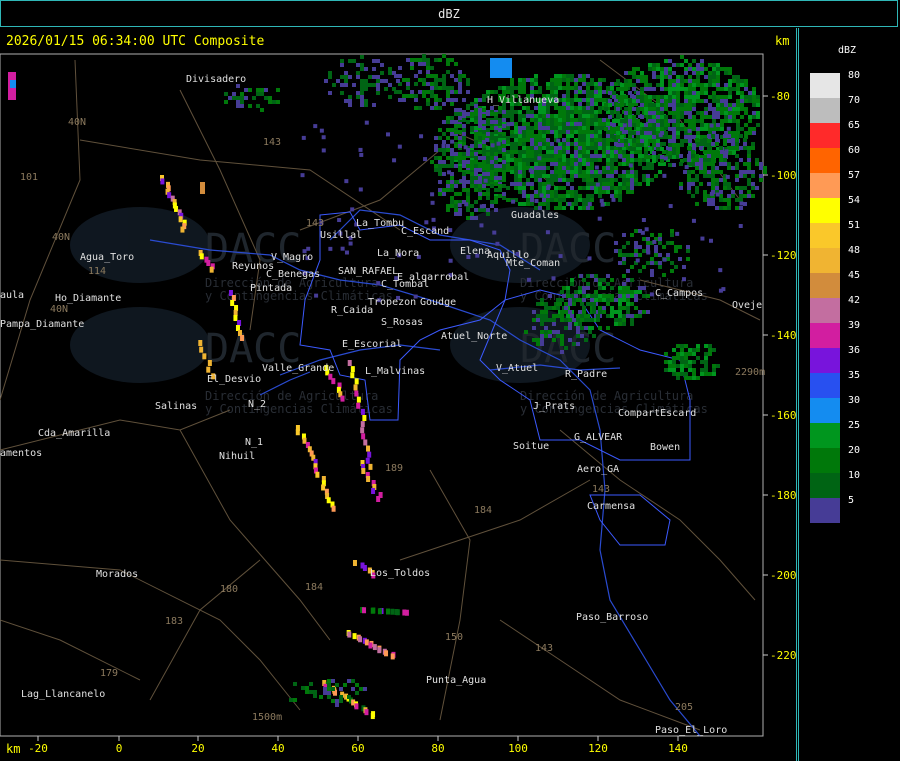 The height and width of the screenshot is (761, 900). What do you see at coordinates (293, 274) in the screenshot?
I see `place-benegas: C_Benegas` at bounding box center [293, 274].